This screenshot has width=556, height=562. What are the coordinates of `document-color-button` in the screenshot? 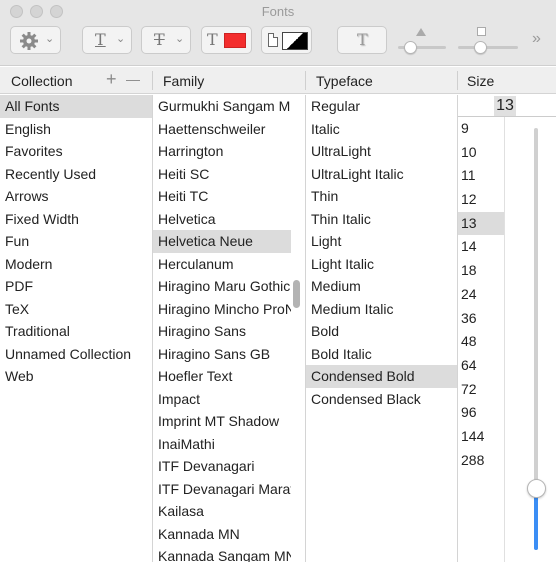 It's located at (286, 40).